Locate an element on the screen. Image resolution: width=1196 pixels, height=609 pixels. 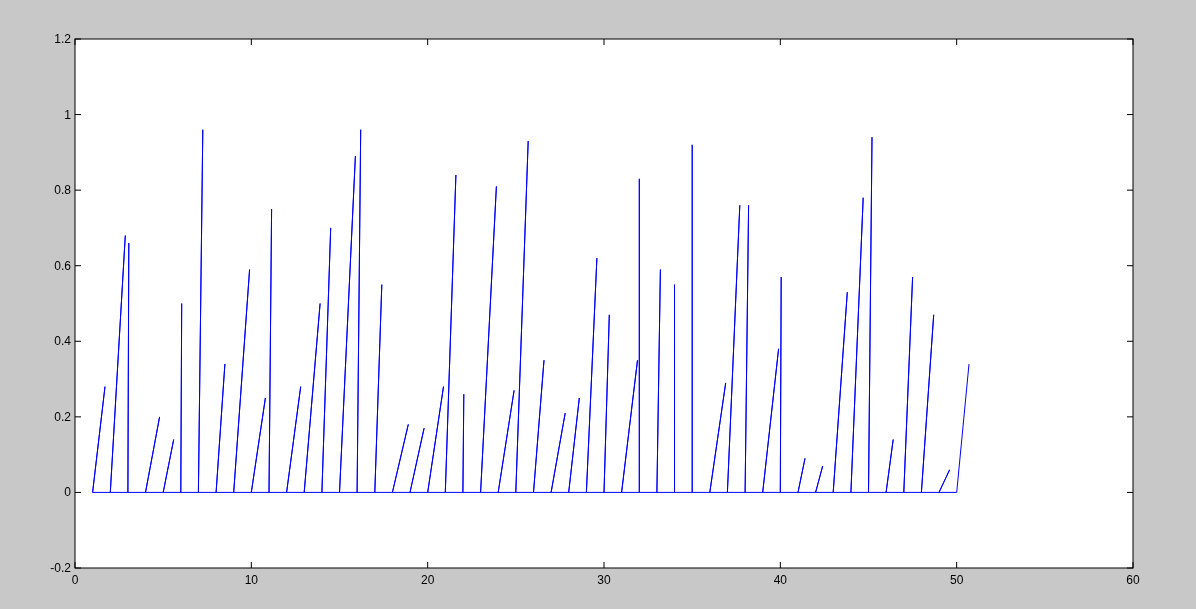
x-tick-label: 60 is located at coordinates (1133, 580).